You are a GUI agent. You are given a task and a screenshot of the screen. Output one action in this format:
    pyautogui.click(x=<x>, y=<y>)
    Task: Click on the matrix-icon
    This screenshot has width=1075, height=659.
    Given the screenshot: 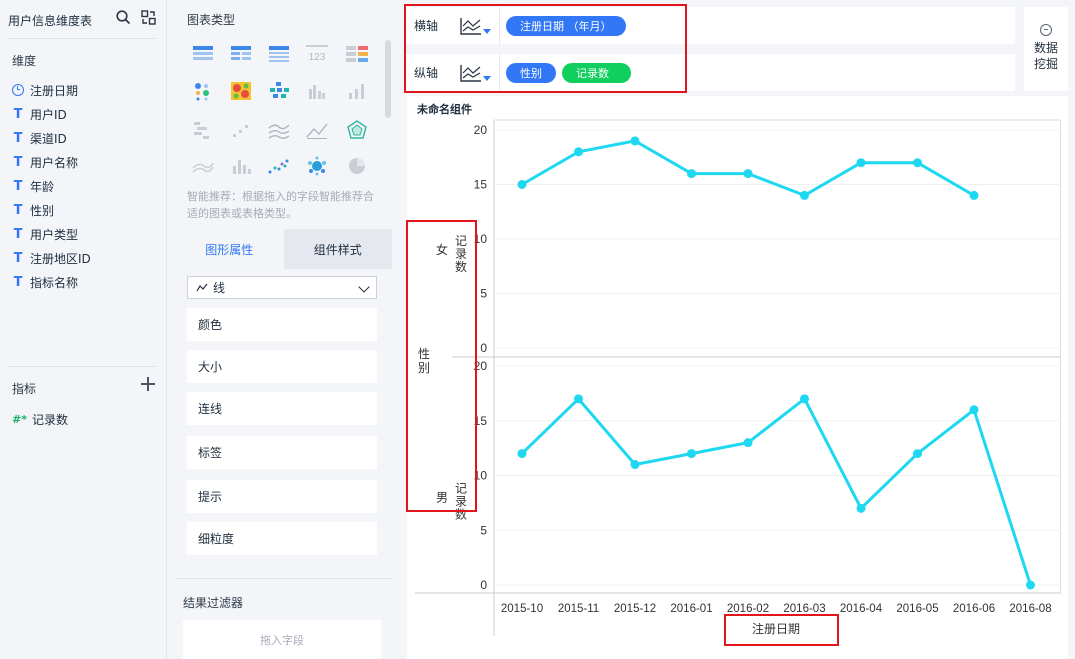 What is the action you would take?
    pyautogui.click(x=279, y=91)
    